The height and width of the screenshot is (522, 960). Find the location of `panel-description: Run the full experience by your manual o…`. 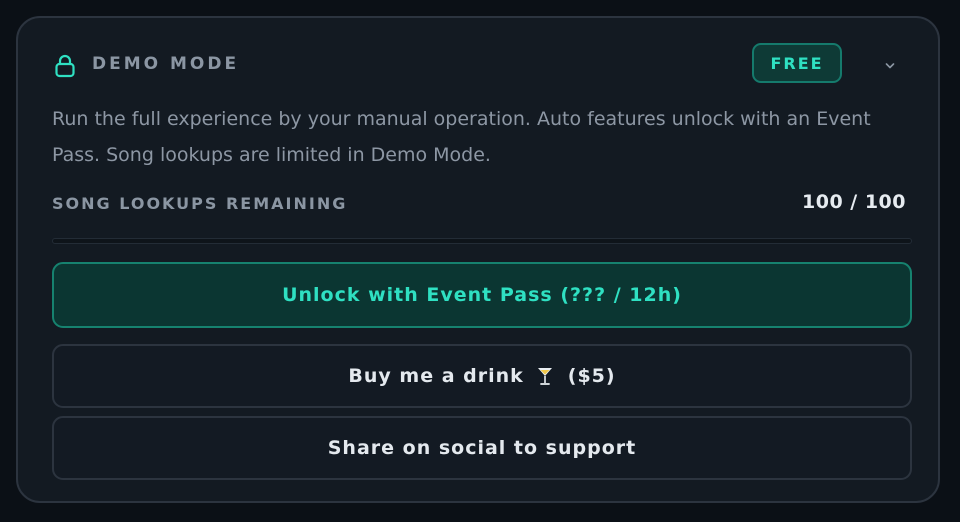

panel-description: Run the full experience by your manual o… is located at coordinates (461, 137).